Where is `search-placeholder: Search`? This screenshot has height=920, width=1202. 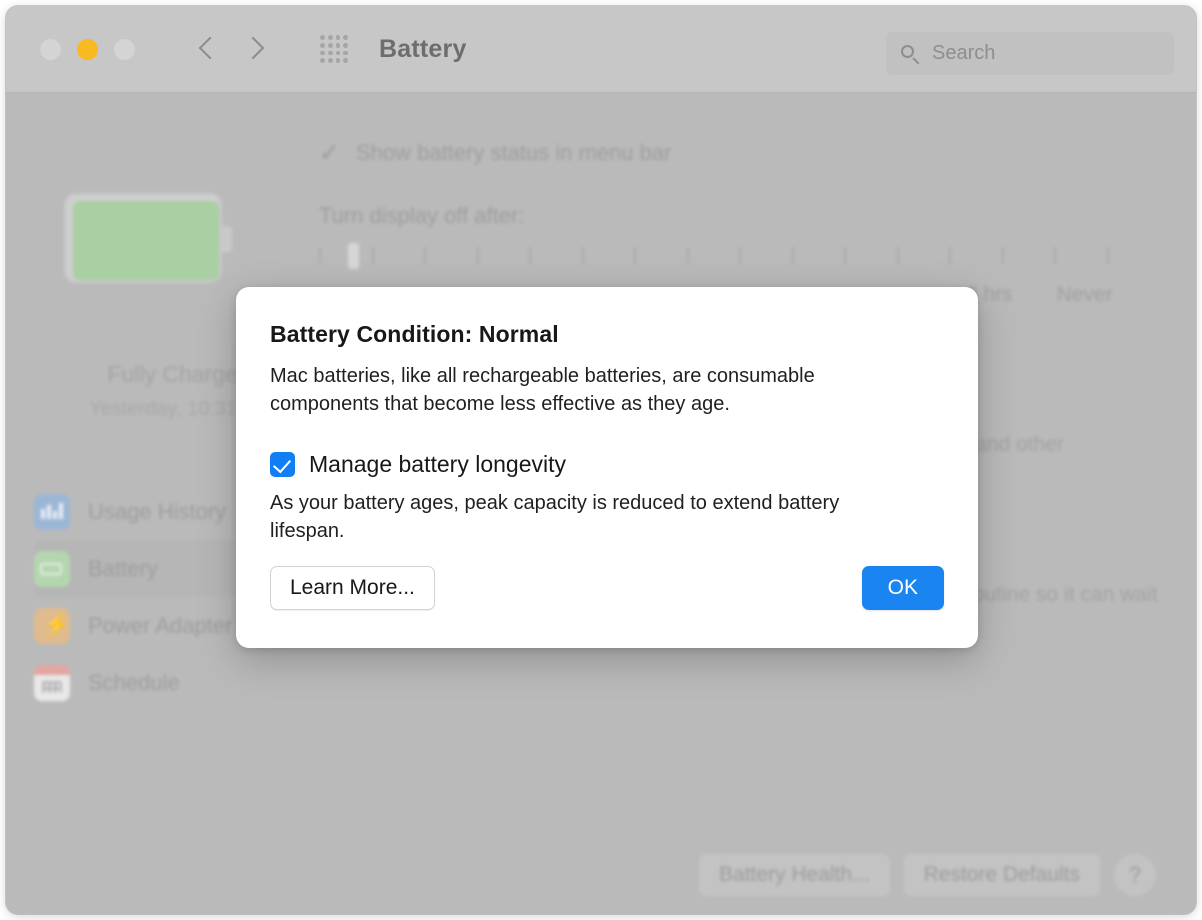
search-placeholder: Search is located at coordinates (964, 53).